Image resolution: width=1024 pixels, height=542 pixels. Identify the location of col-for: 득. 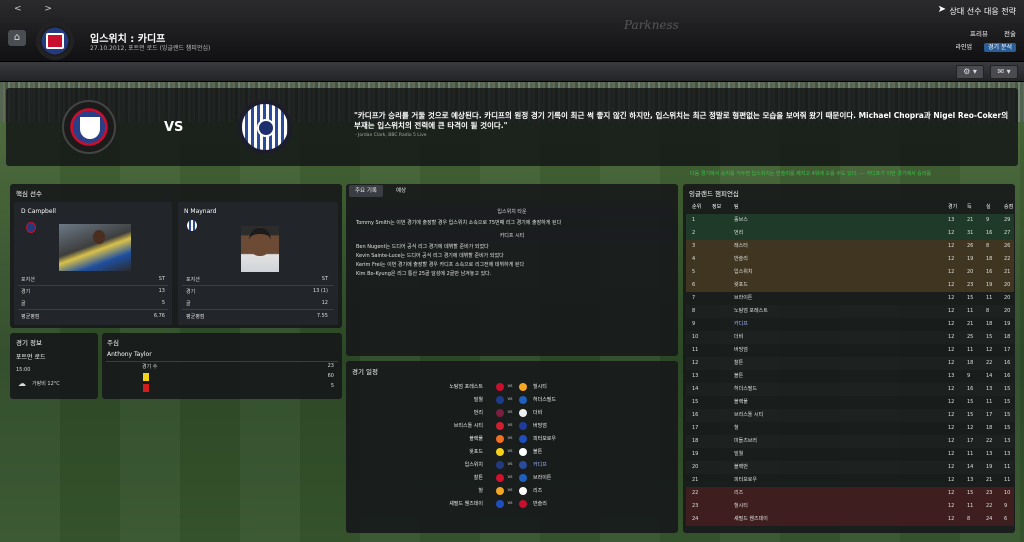
(969, 207).